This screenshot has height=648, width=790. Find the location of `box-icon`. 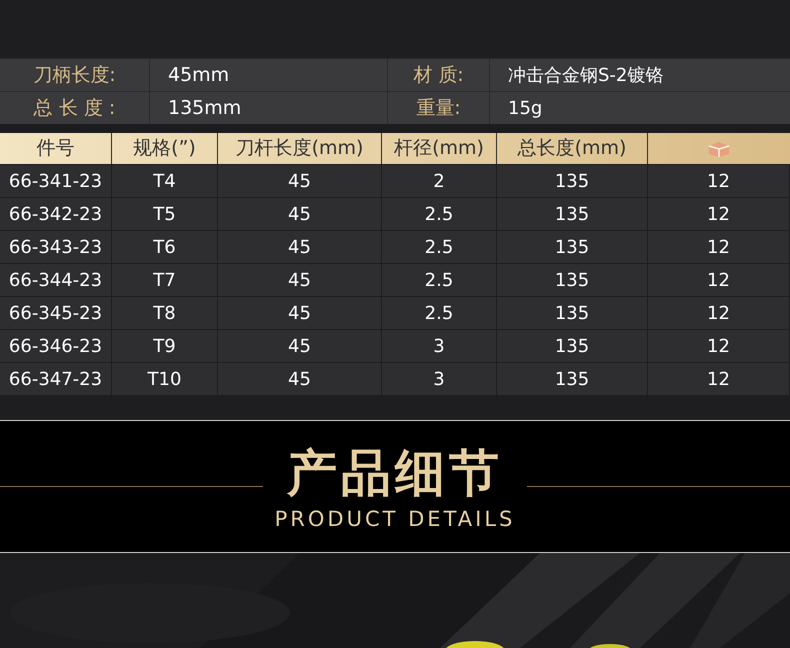

box-icon is located at coordinates (719, 149).